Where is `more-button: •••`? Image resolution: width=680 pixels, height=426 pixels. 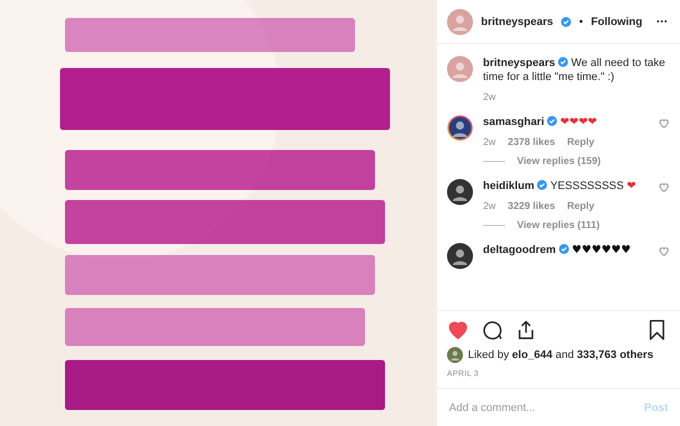 more-button: ••• is located at coordinates (662, 21).